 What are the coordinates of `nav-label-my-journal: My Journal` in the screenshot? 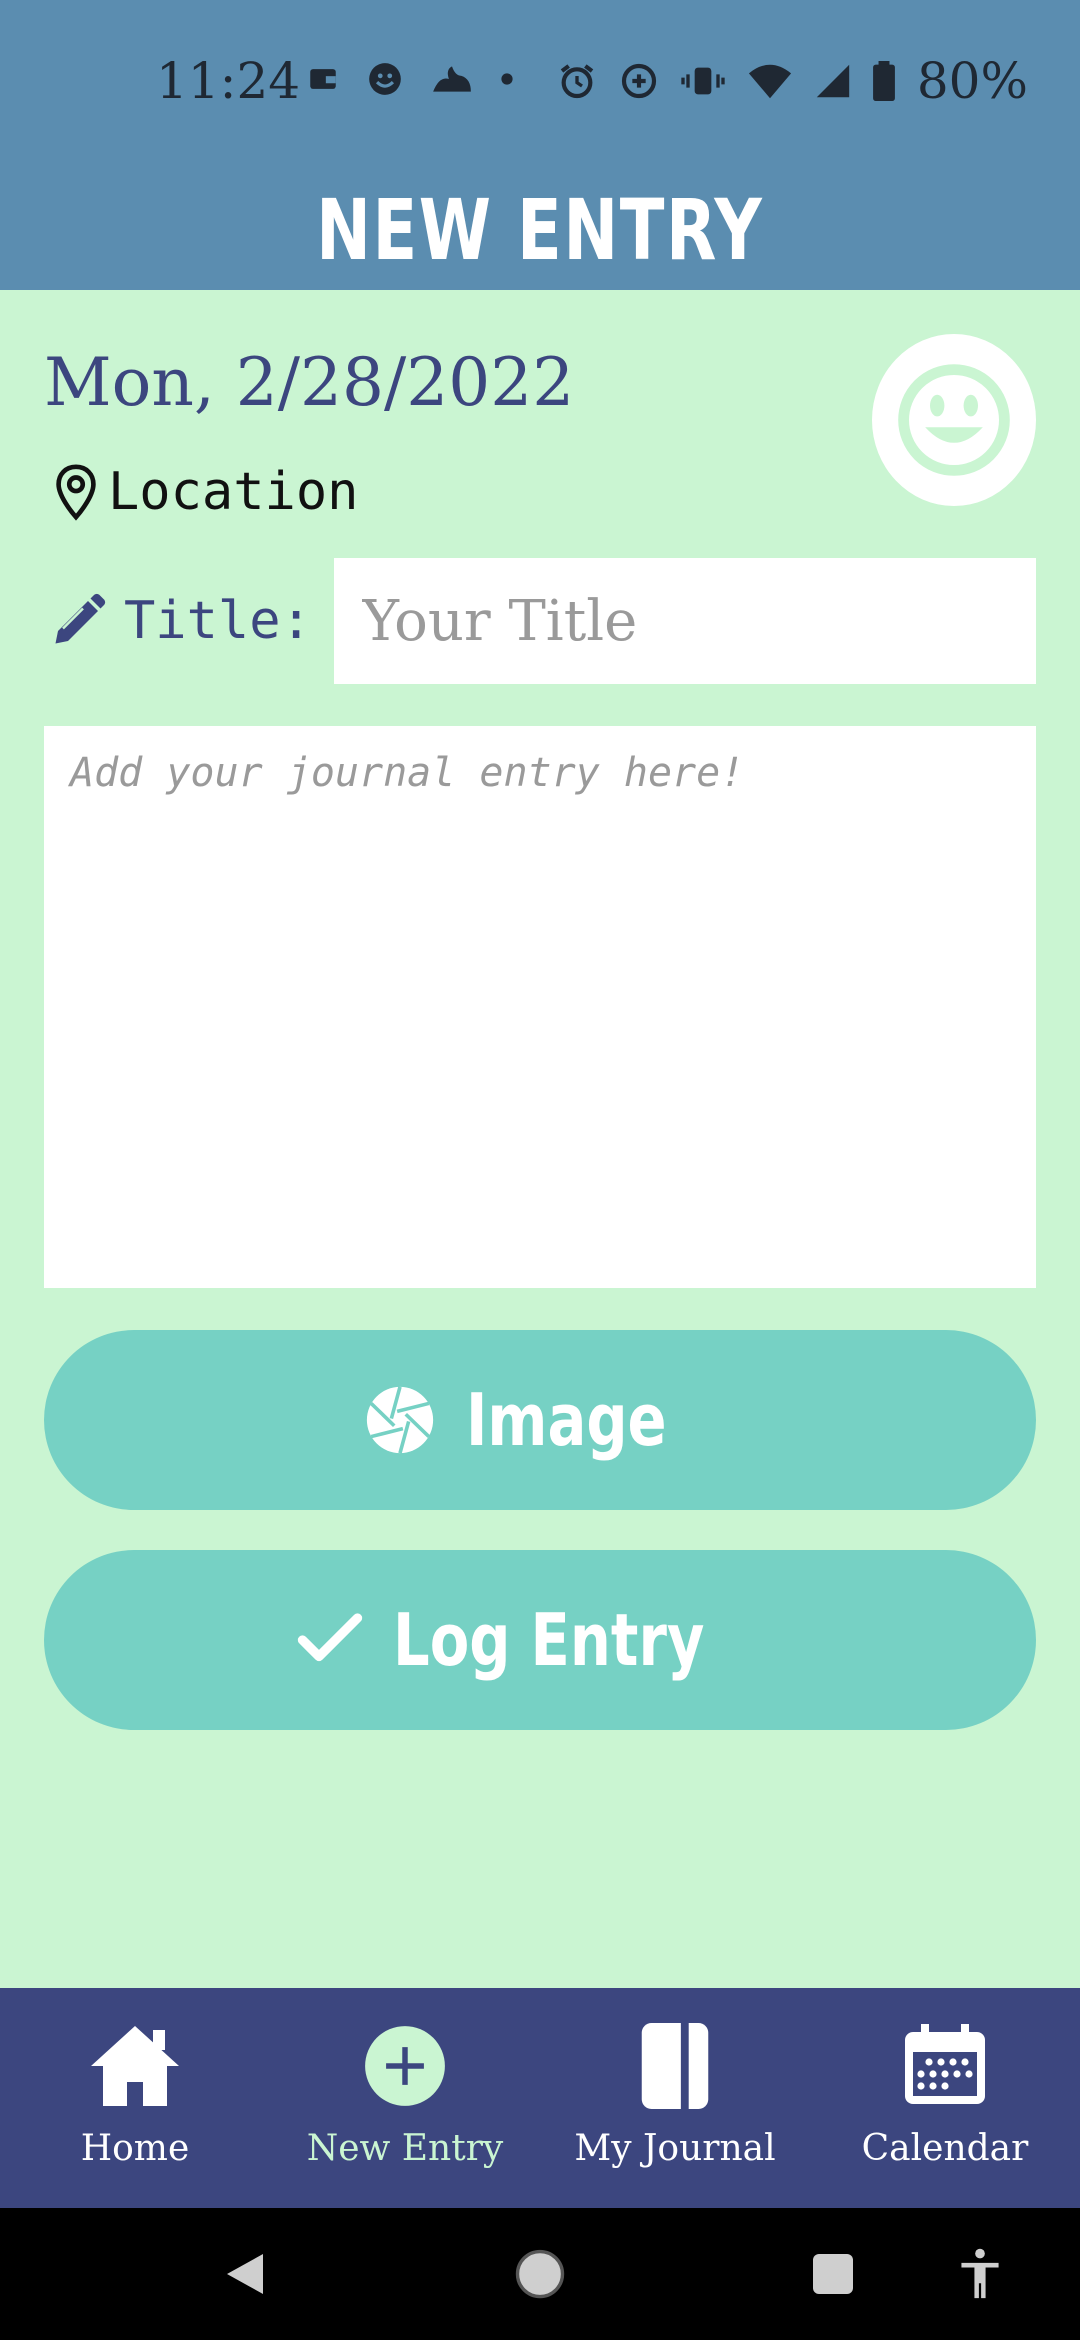 It's located at (675, 2148).